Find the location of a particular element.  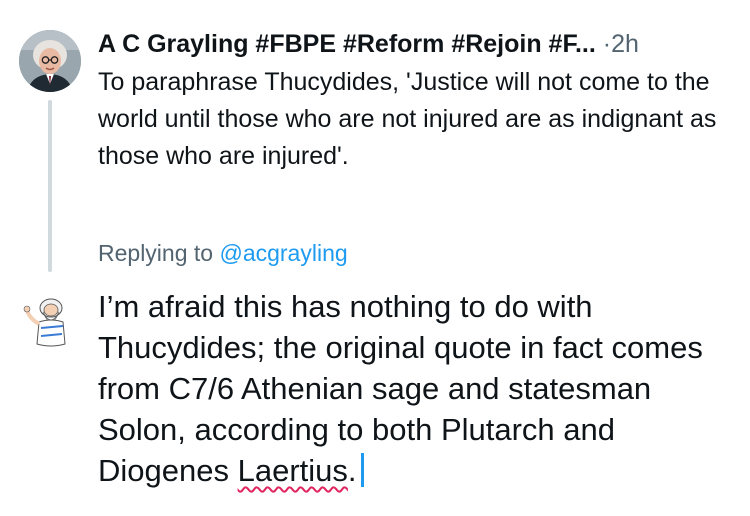

replying-handle-link: @acgrayling is located at coordinates (283, 253).